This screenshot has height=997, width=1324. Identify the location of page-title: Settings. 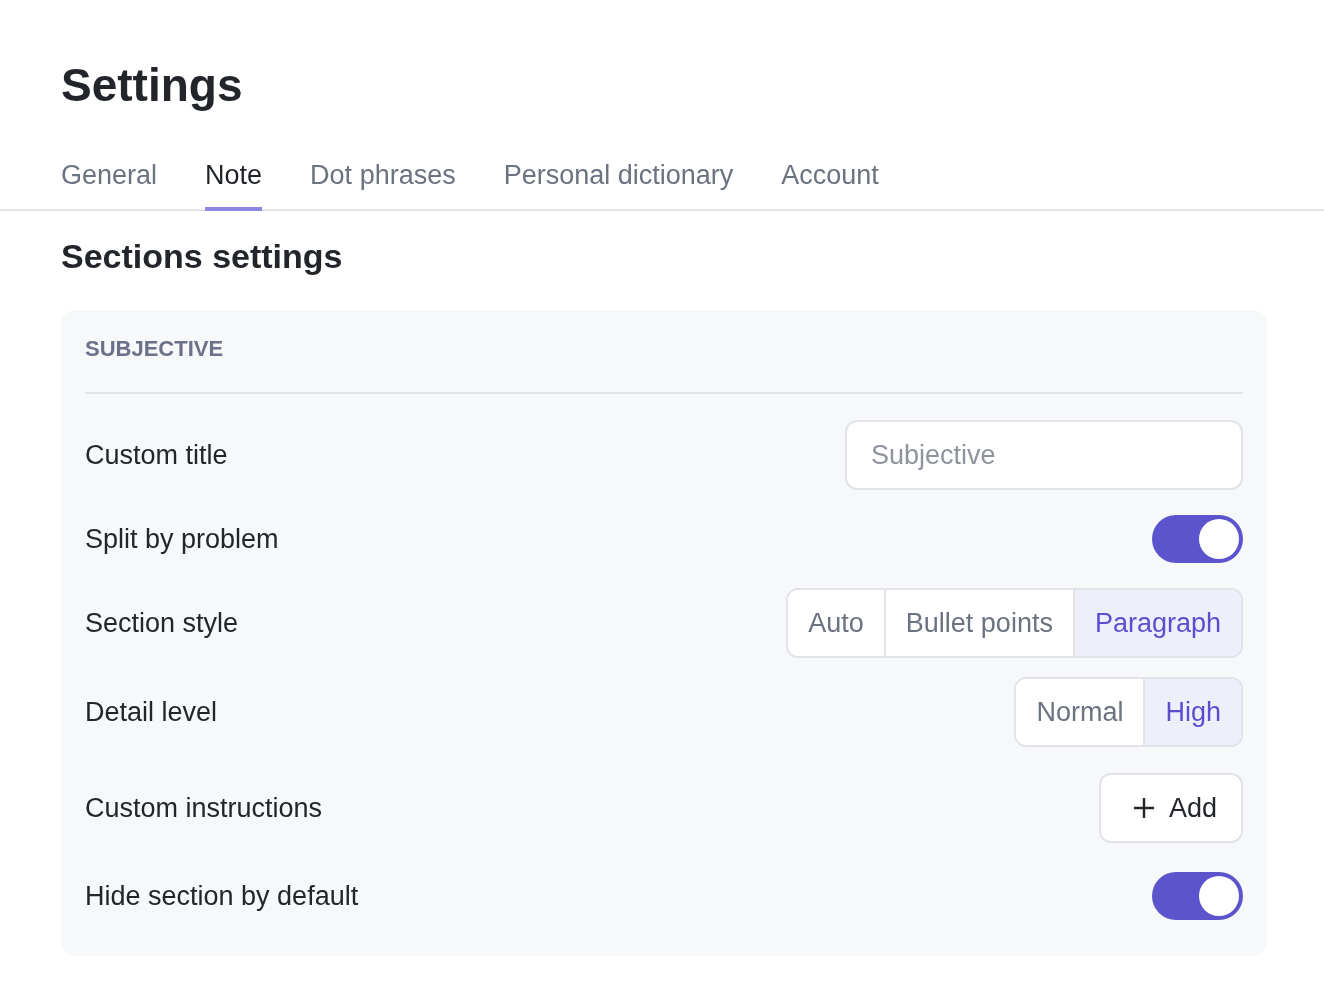
(152, 85).